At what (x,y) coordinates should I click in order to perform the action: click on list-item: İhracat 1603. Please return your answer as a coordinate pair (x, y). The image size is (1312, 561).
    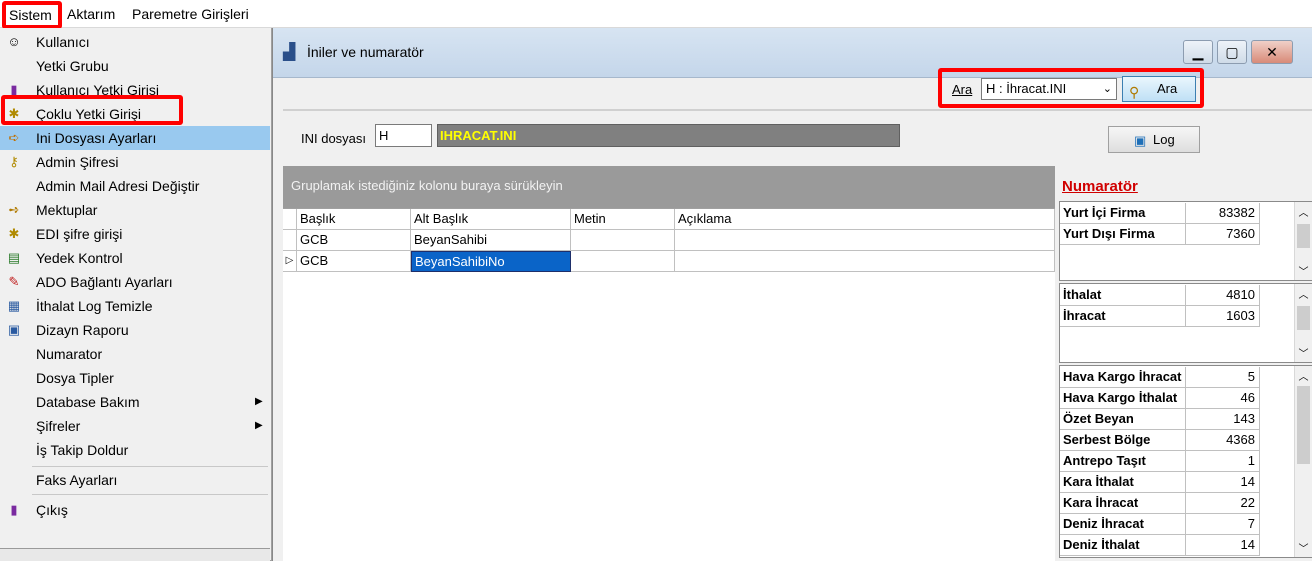
    Looking at the image, I should click on (1178, 316).